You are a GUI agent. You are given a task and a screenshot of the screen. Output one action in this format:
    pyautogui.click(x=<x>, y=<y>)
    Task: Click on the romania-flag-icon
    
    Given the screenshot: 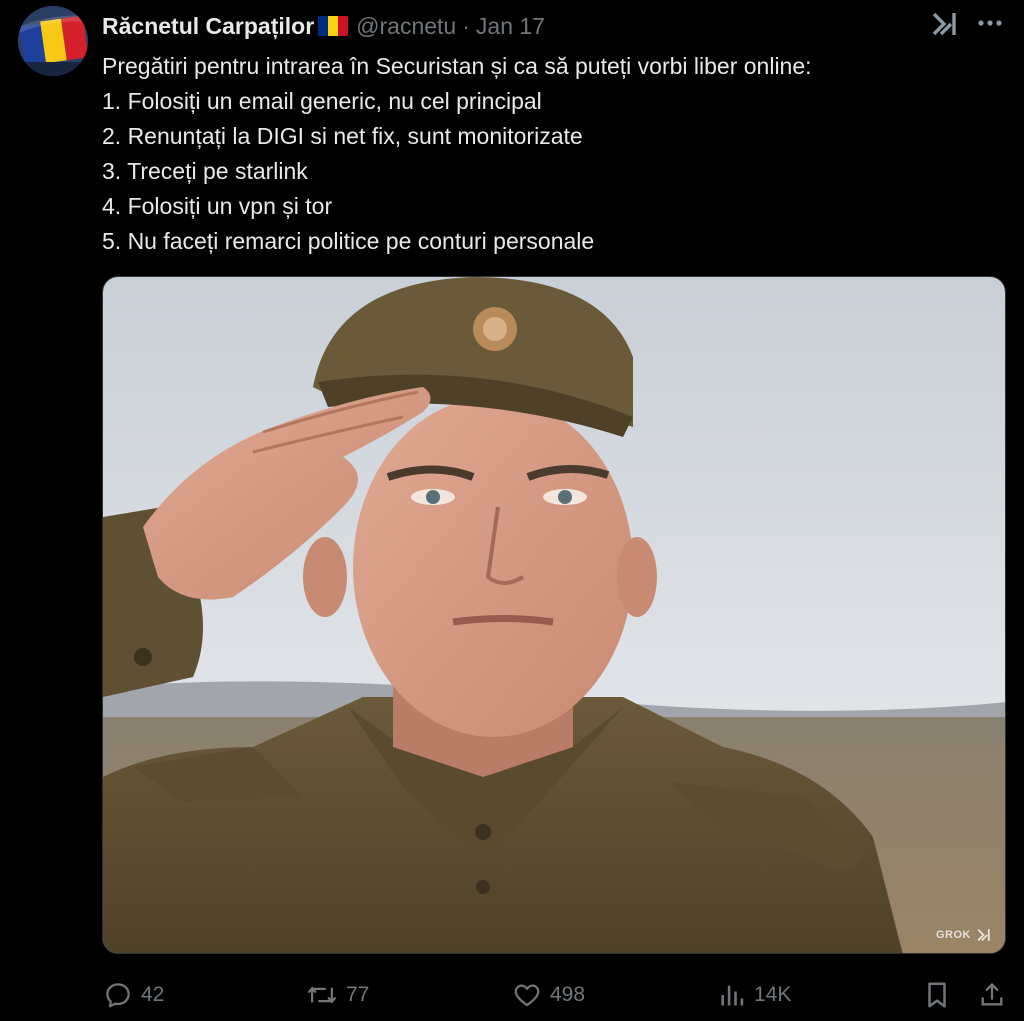 What is the action you would take?
    pyautogui.click(x=333, y=26)
    